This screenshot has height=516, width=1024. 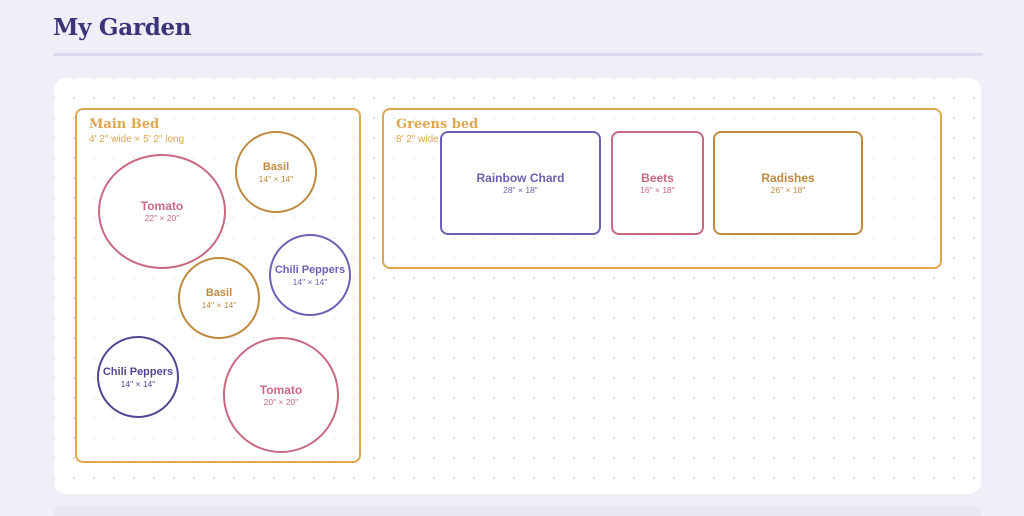 I want to click on plant-tomato: Tomato 20" × 20", so click(x=281, y=395).